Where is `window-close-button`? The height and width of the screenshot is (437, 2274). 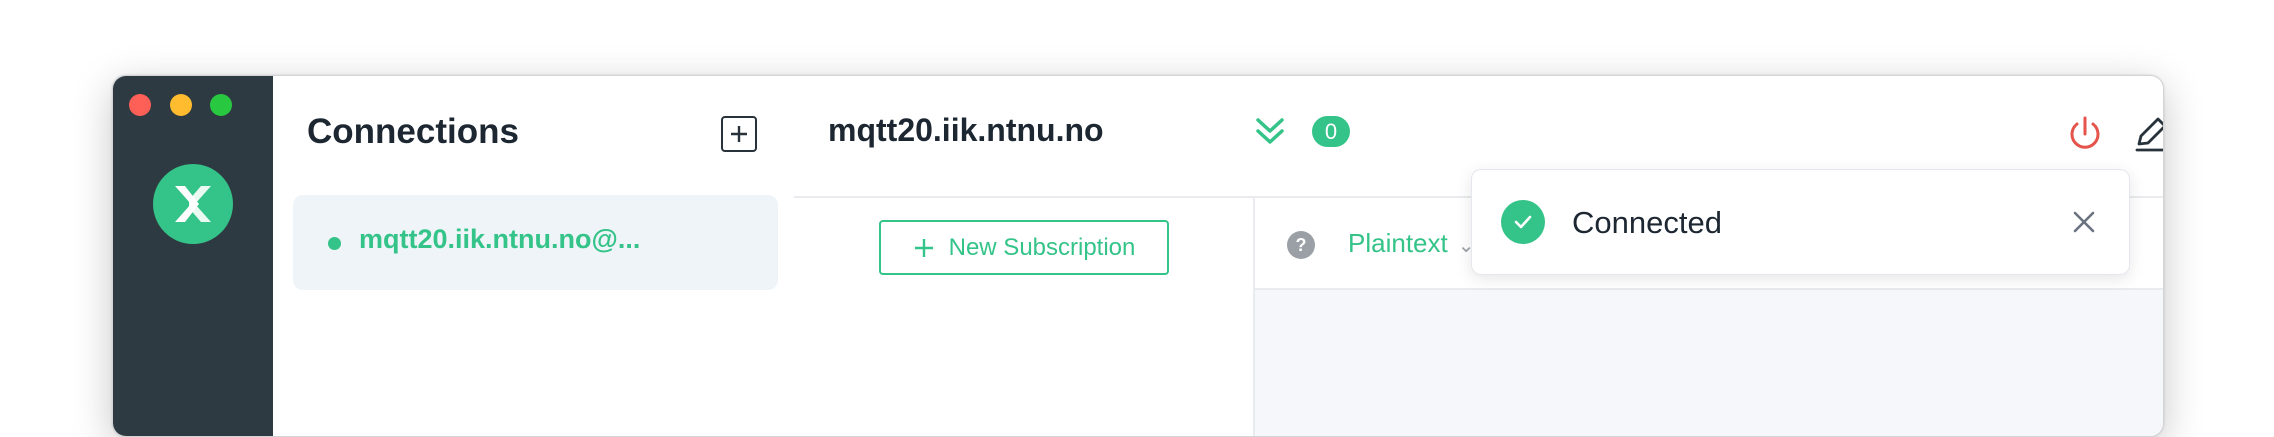 window-close-button is located at coordinates (140, 105).